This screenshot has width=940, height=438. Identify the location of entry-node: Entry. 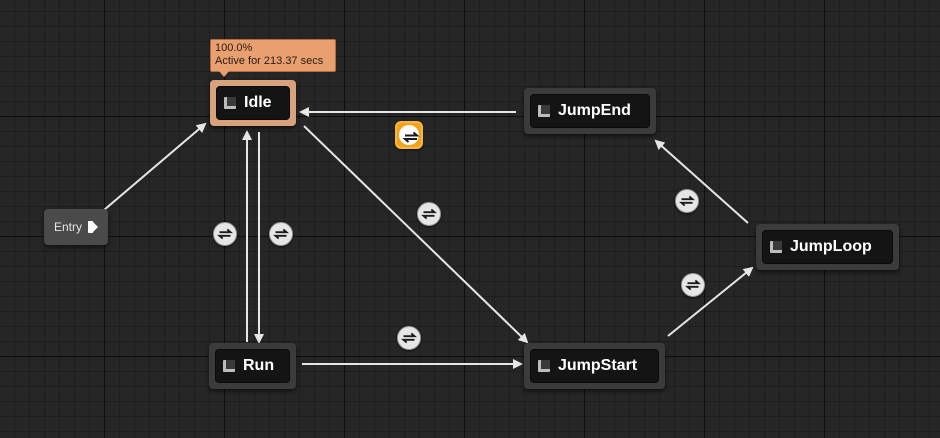
(76, 227).